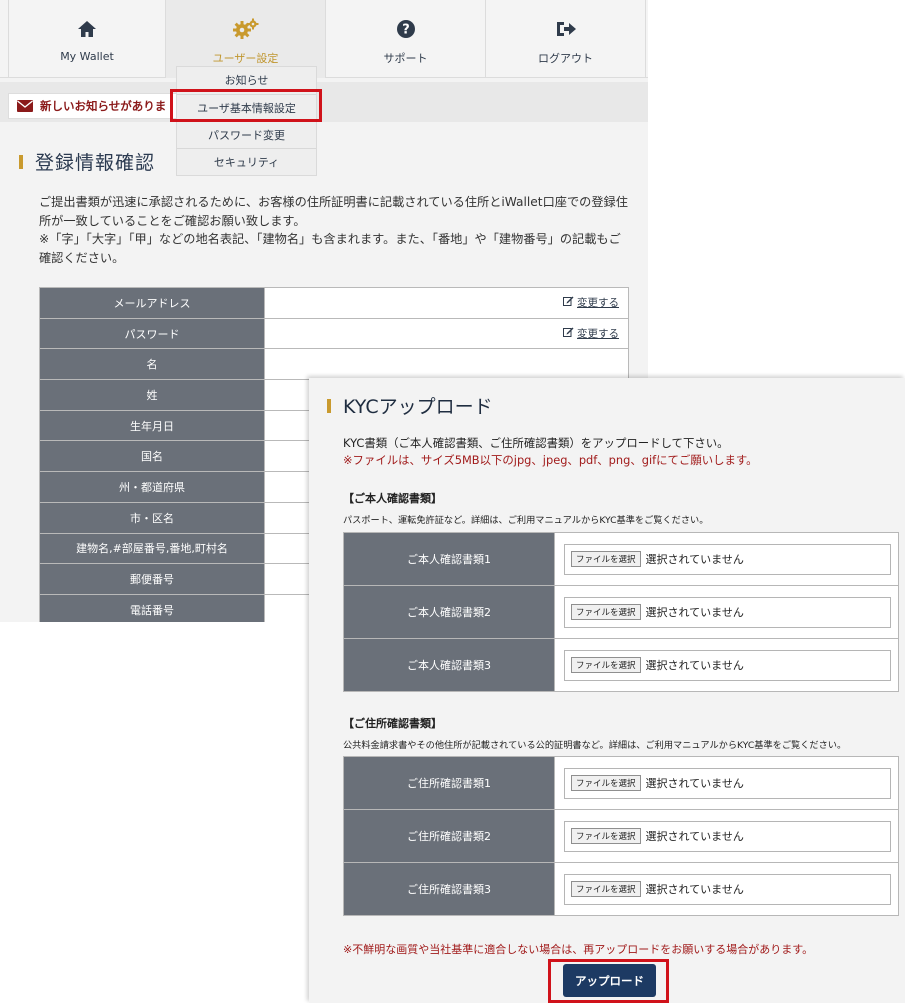 The width and height of the screenshot is (905, 1003). I want to click on change-password-link: 変更する, so click(598, 334).